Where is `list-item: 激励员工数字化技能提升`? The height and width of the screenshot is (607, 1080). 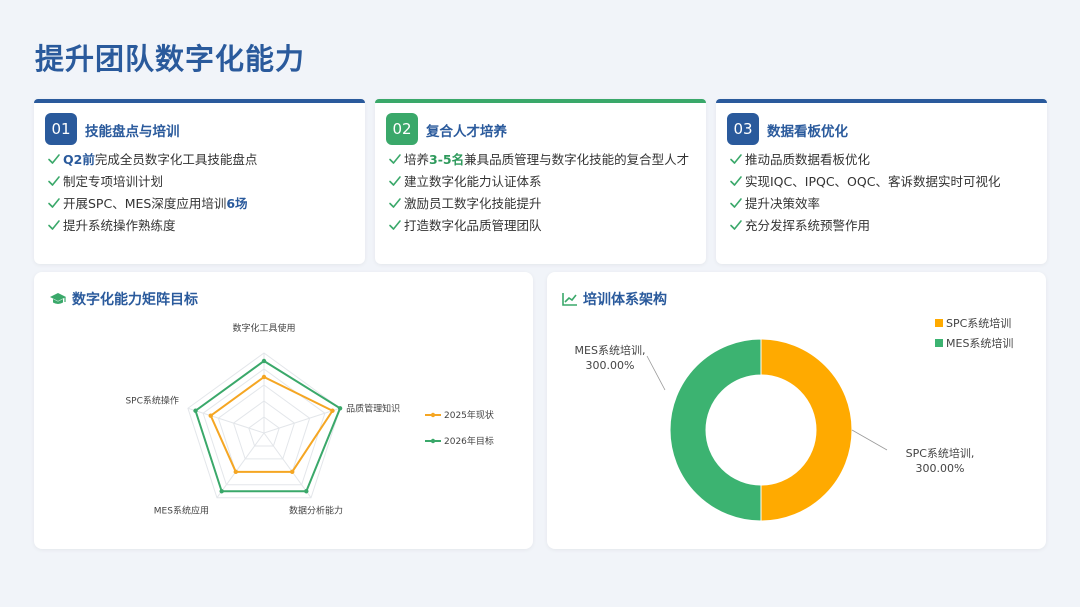
list-item: 激励员工数字化技能提升 is located at coordinates (541, 203).